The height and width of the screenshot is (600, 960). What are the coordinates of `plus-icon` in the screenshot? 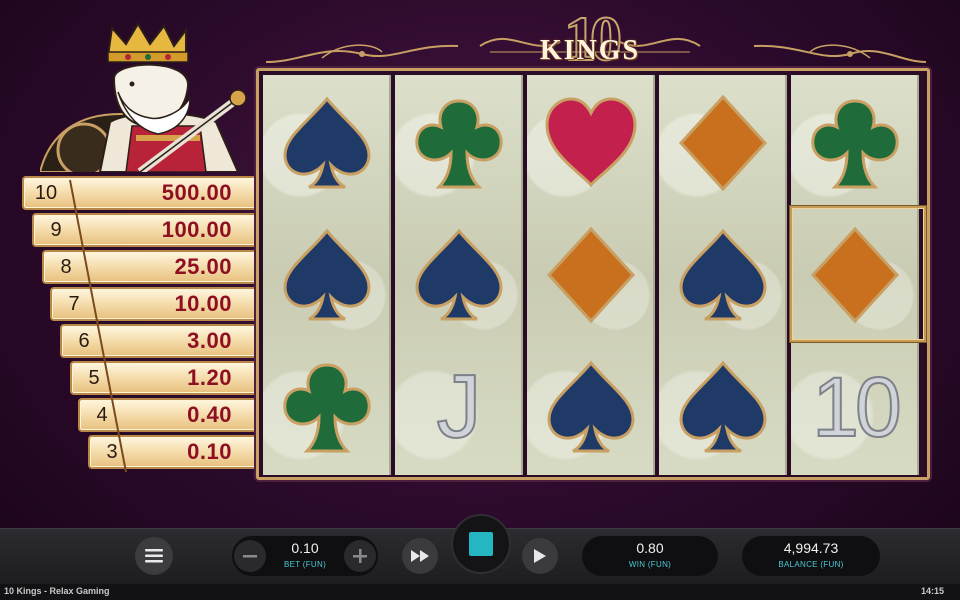 It's located at (360, 556).